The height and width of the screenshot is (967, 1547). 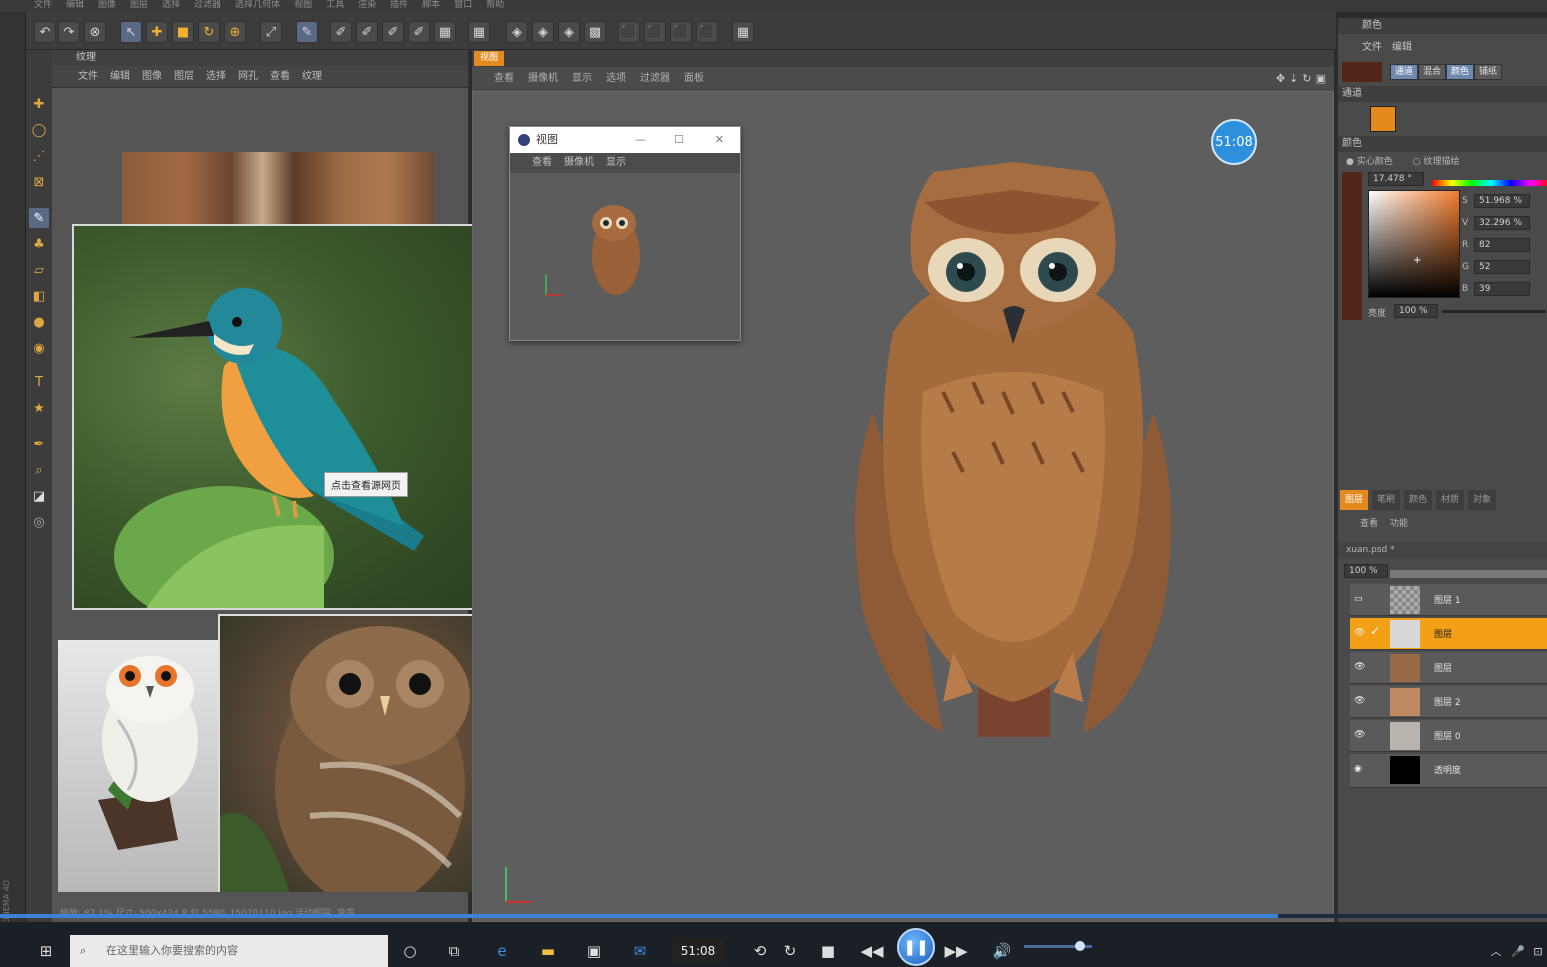 I want to click on cortana-icon: ○, so click(x=410, y=951).